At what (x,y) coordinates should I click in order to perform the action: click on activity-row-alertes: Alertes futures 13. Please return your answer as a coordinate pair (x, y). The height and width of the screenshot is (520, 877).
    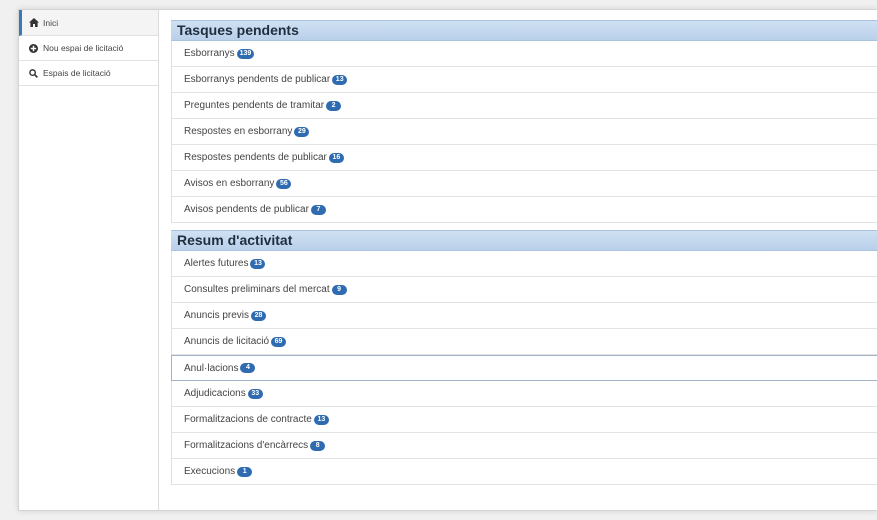
    Looking at the image, I should click on (524, 264).